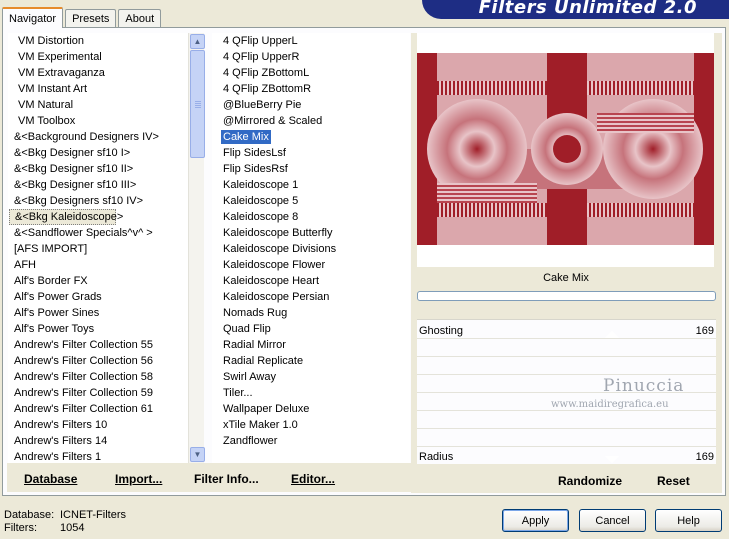 The height and width of the screenshot is (539, 729). I want to click on apply-button: Apply, so click(535, 520).